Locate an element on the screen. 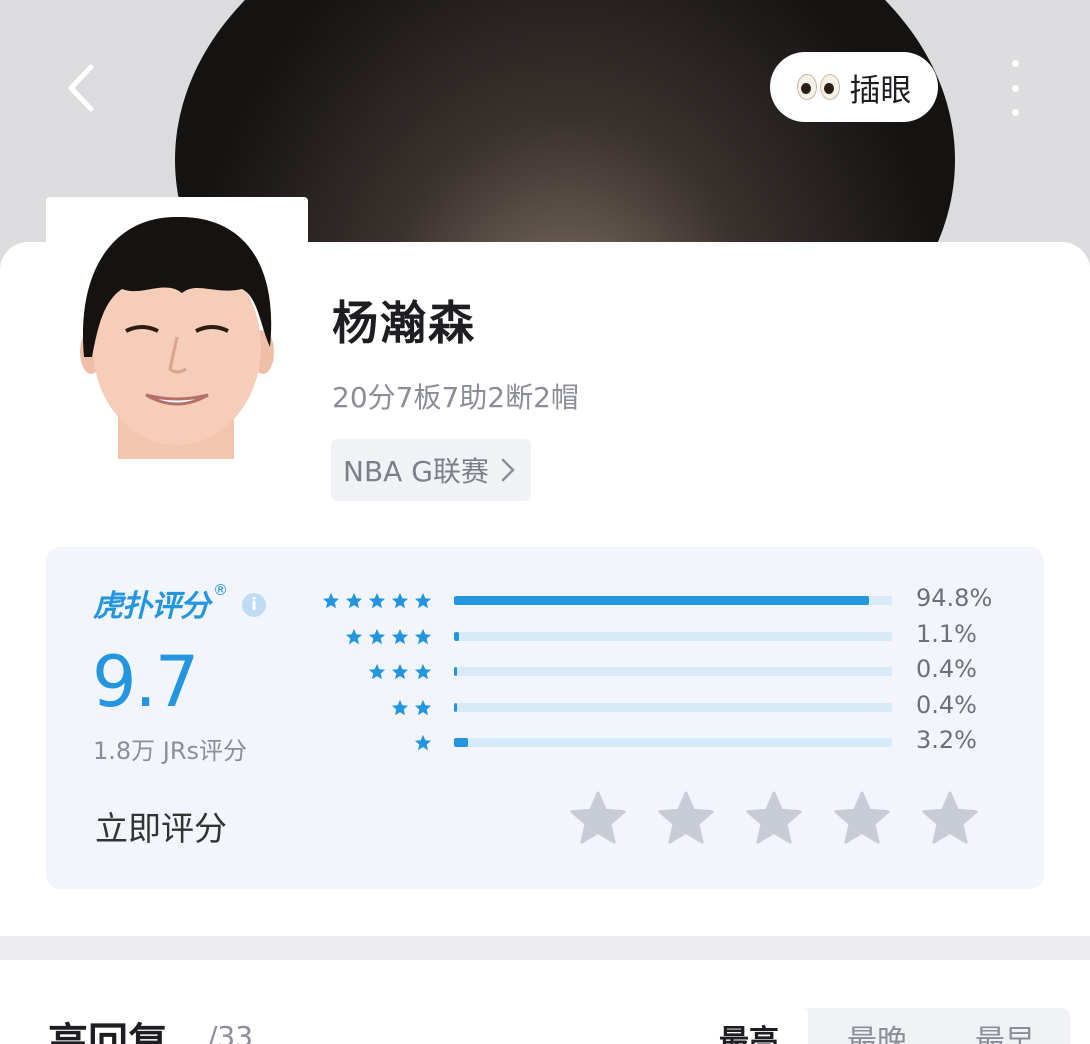 The image size is (1090, 1044). distribution-row-2: 0.4% is located at coordinates (545, 706).